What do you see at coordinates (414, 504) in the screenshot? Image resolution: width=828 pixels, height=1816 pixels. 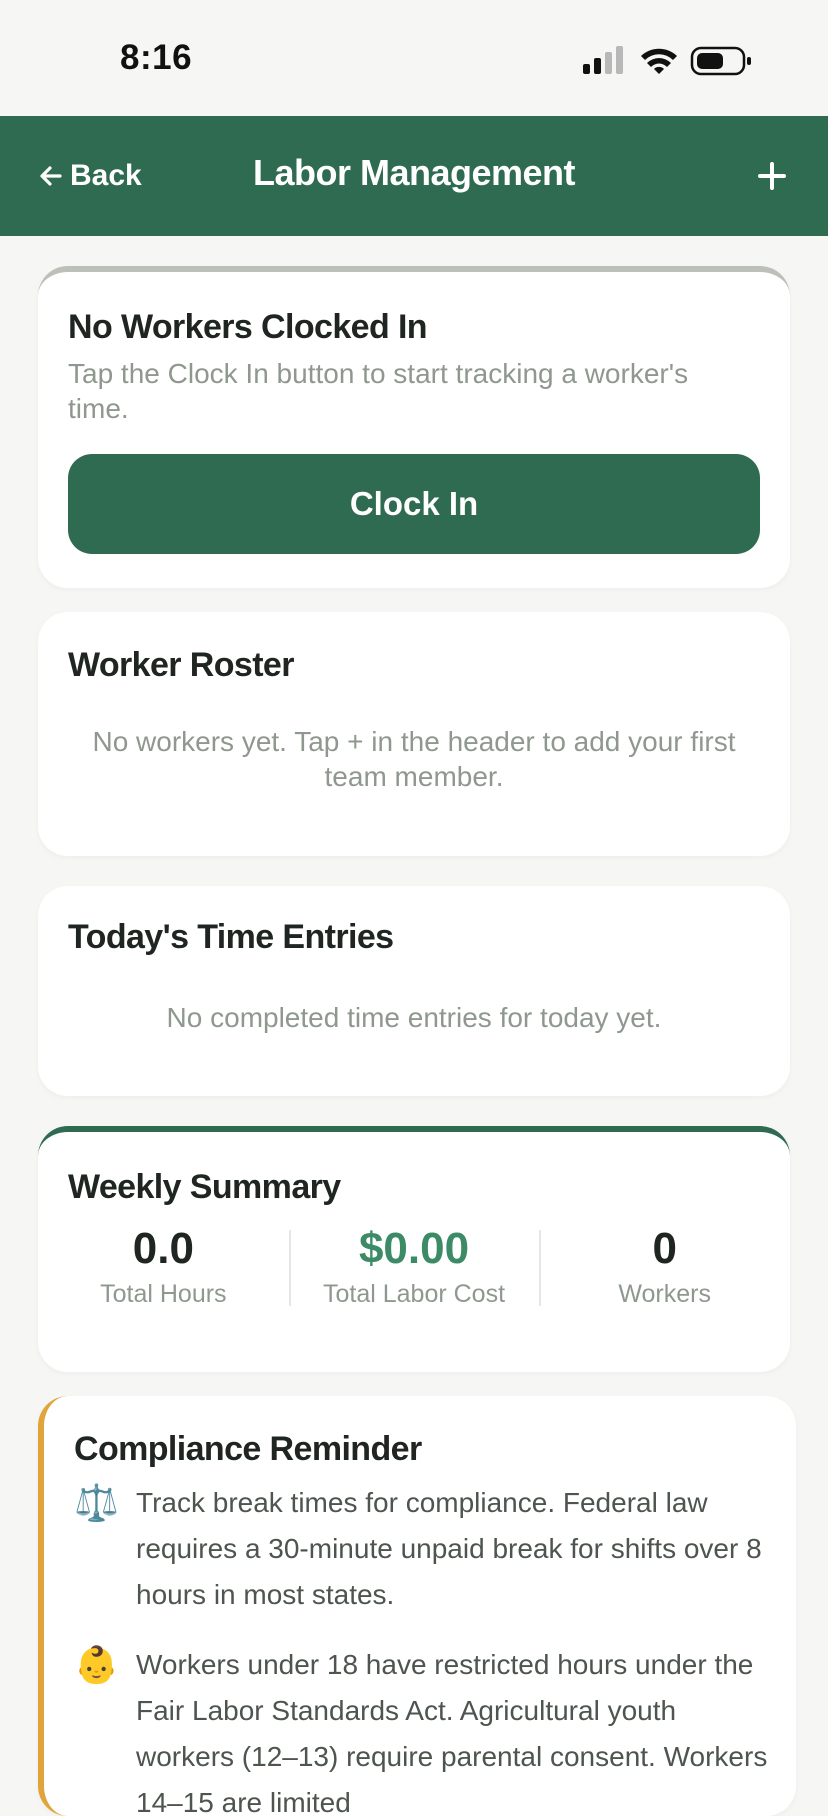 I see `clock-in-button: Clock In` at bounding box center [414, 504].